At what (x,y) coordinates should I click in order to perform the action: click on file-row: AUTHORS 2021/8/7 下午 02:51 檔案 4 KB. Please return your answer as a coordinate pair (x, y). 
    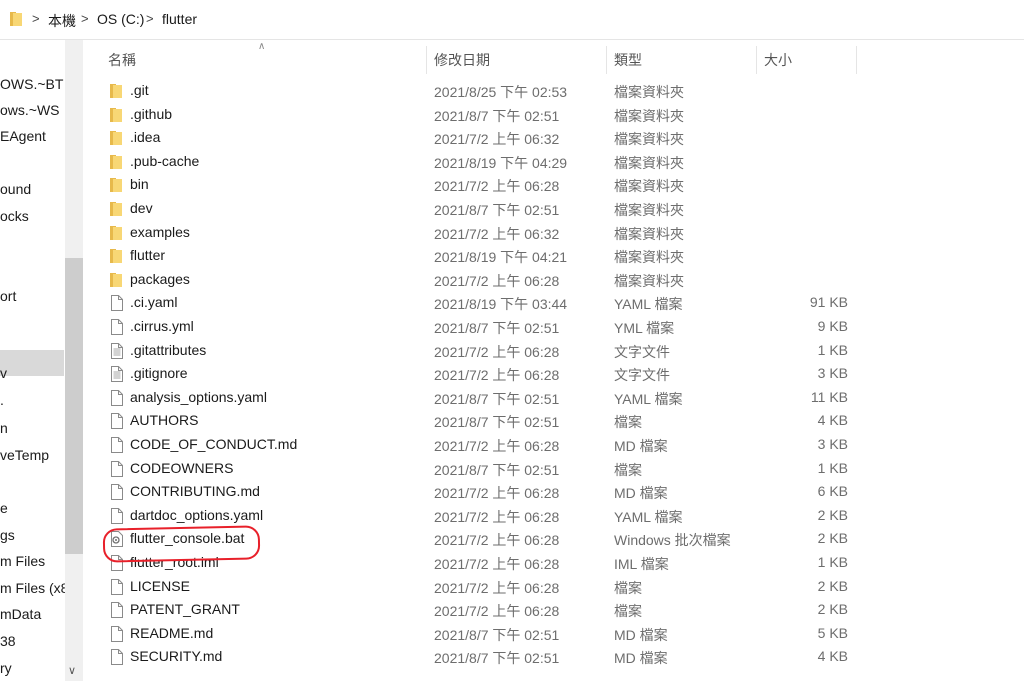
    Looking at the image, I should click on (550, 421).